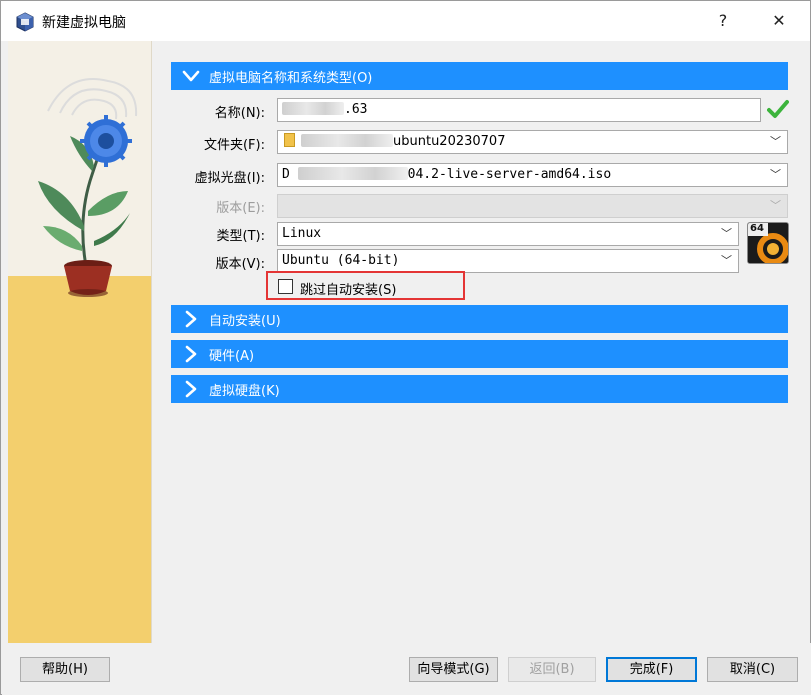 The width and height of the screenshot is (811, 695). What do you see at coordinates (229, 178) in the screenshot?
I see `iso-label: 虚拟光盘(I):` at bounding box center [229, 178].